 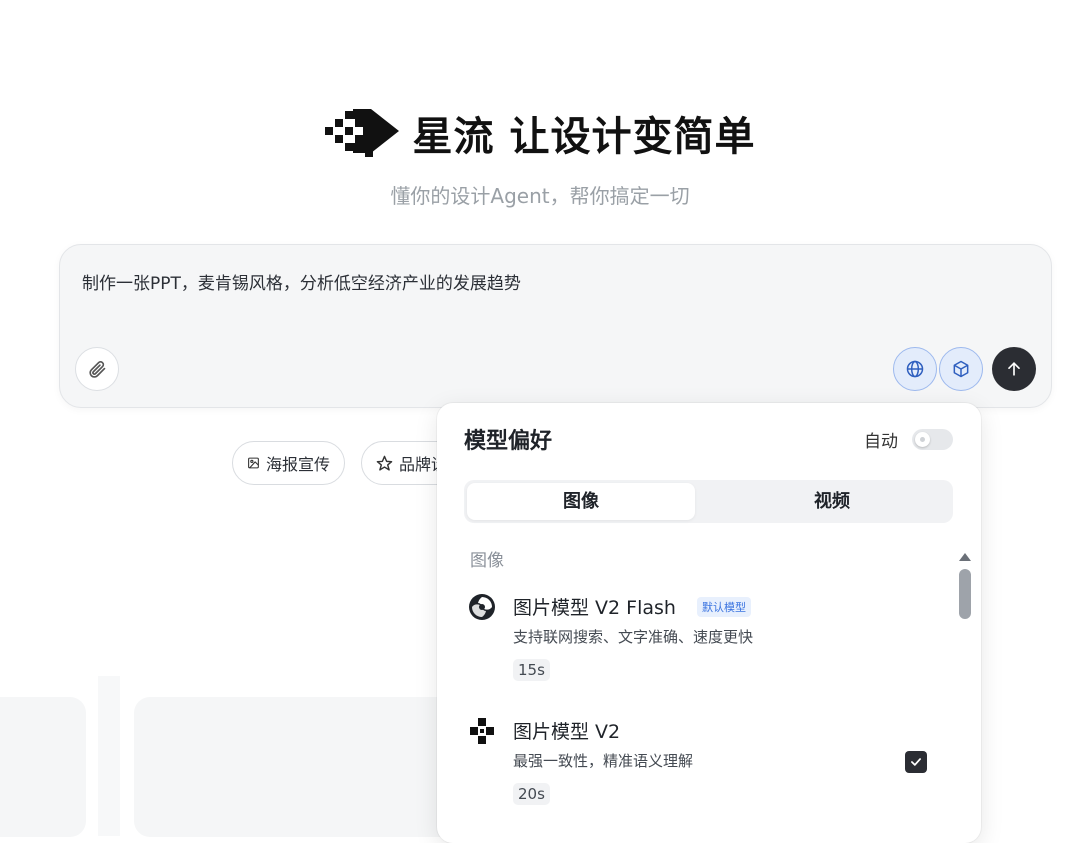 What do you see at coordinates (633, 637) in the screenshot?
I see `model-description: 支持联网搜索、文字准确、速度更快` at bounding box center [633, 637].